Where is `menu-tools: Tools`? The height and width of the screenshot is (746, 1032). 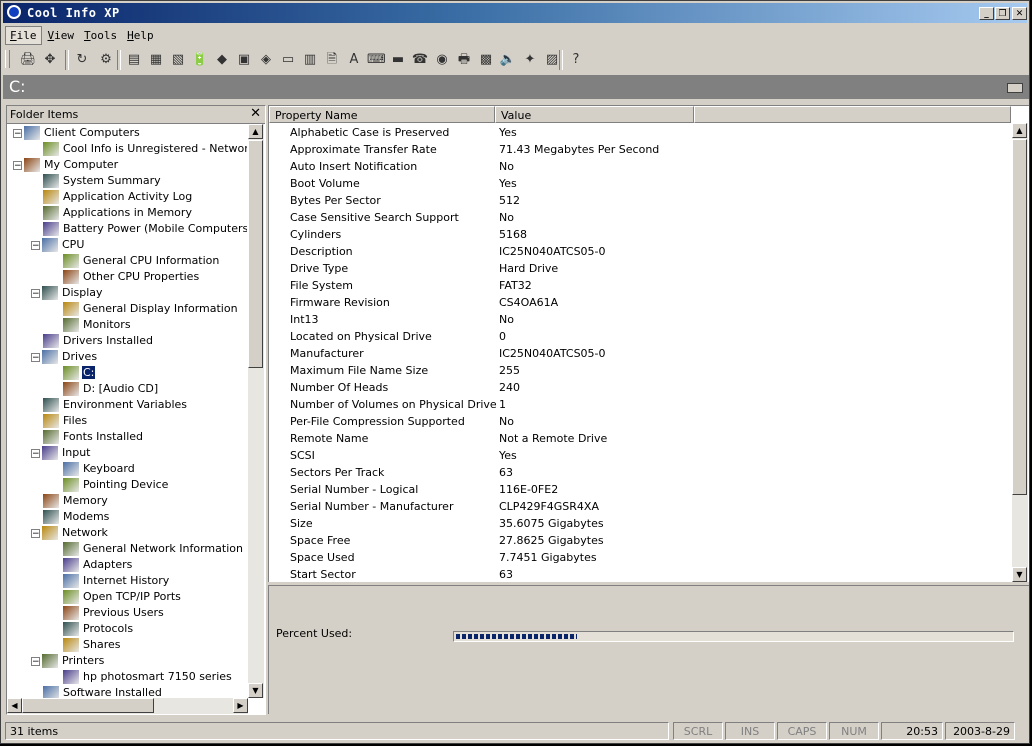 menu-tools: Tools is located at coordinates (100, 35).